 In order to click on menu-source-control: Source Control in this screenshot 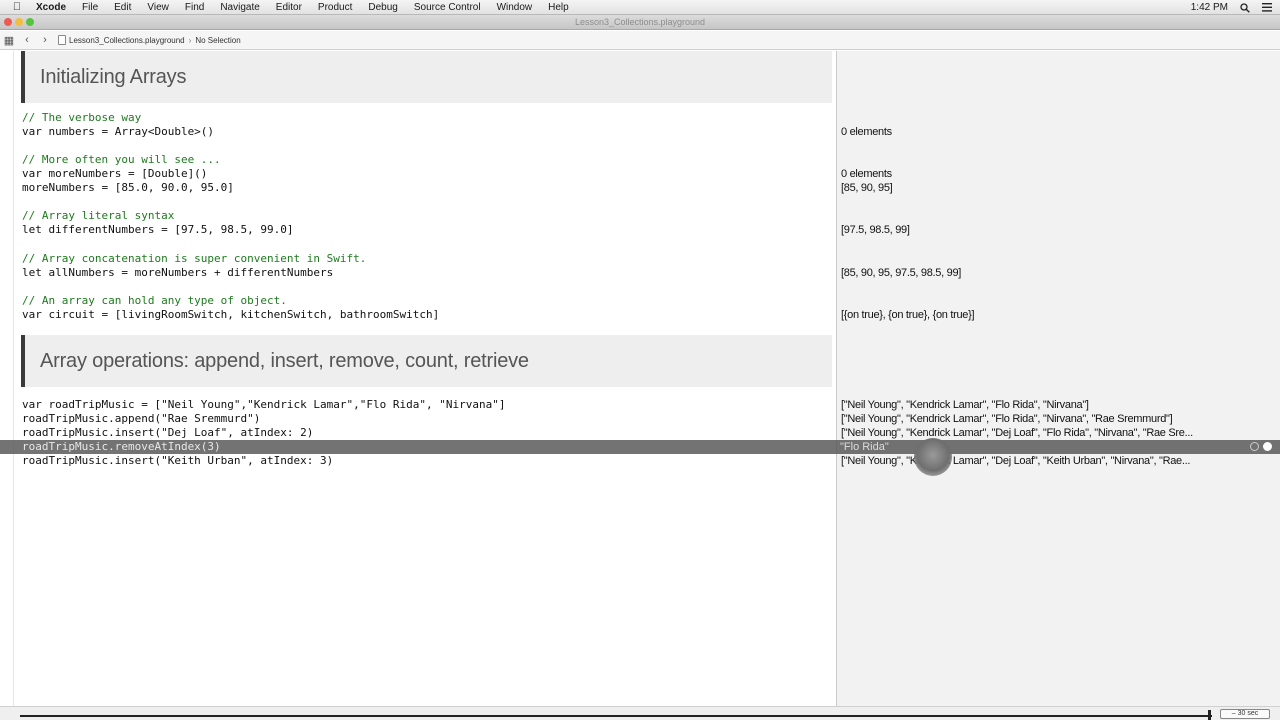, I will do `click(447, 7)`.